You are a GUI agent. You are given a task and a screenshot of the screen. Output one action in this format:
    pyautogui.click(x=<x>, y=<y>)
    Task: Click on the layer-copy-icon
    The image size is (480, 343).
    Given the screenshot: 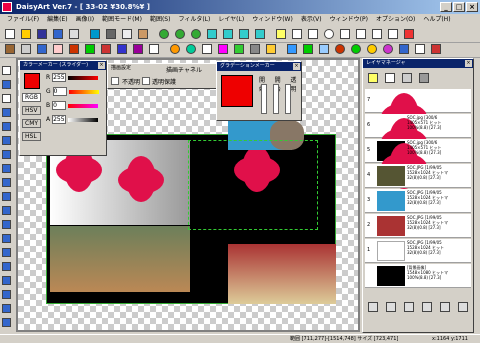 What is the action you would take?
    pyautogui.click(x=259, y=33)
    